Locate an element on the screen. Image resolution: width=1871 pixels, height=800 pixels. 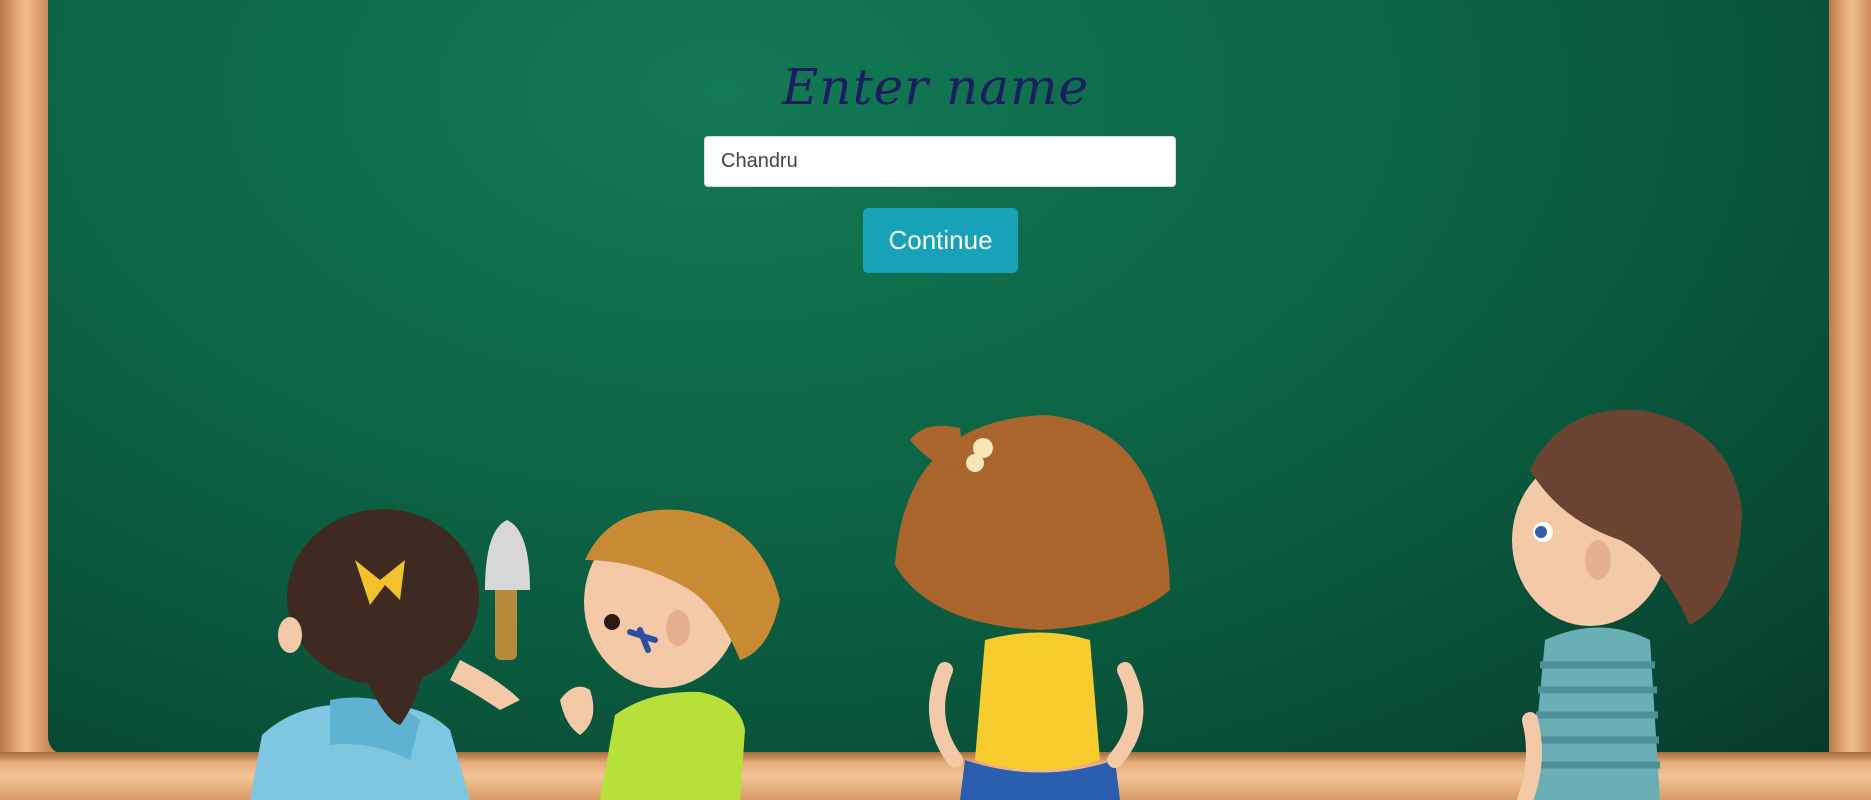
board-frame-left is located at coordinates (24, 400).